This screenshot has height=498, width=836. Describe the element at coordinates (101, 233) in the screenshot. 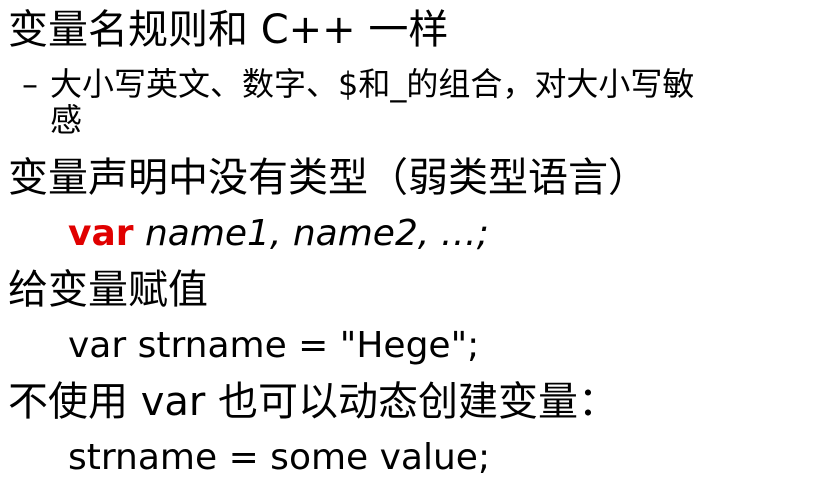

I see `code-keyword-var: var` at that location.